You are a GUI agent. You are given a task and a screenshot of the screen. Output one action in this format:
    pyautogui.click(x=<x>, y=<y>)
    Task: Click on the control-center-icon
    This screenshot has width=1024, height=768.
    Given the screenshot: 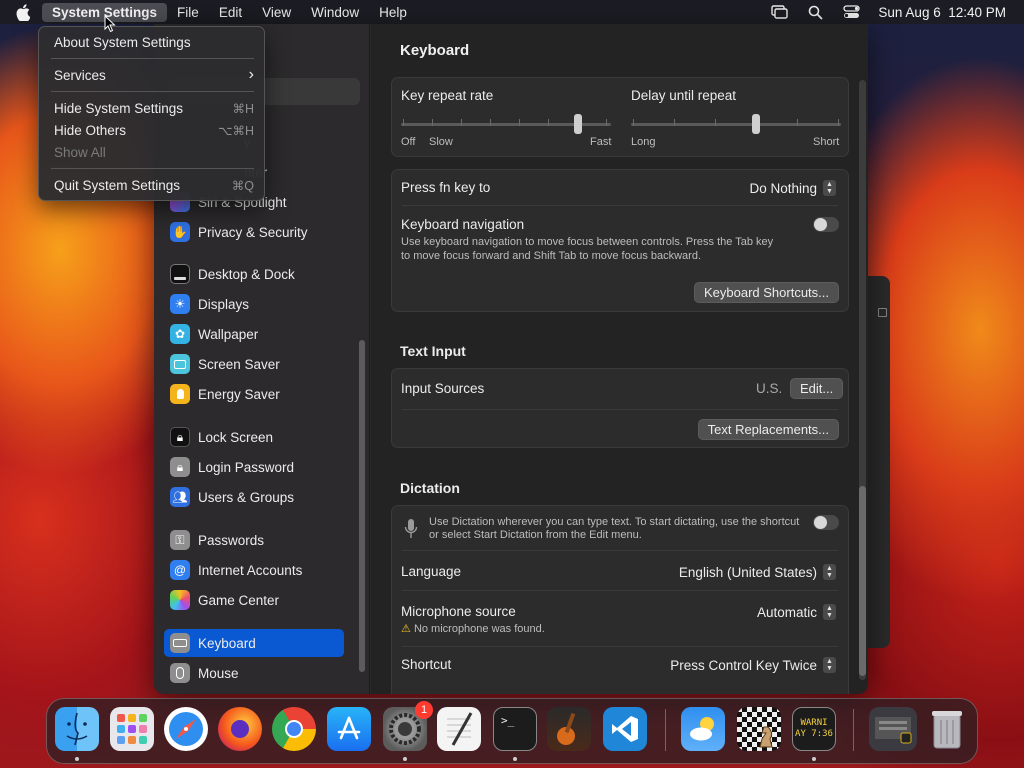 What is the action you would take?
    pyautogui.click(x=851, y=12)
    